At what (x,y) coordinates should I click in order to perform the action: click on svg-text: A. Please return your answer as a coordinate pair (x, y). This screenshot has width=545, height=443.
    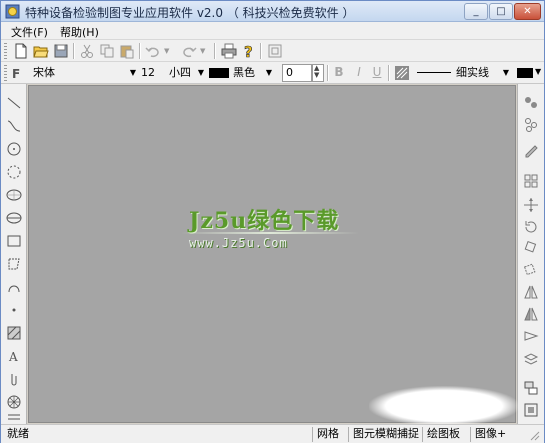
    Looking at the image, I should click on (13, 357).